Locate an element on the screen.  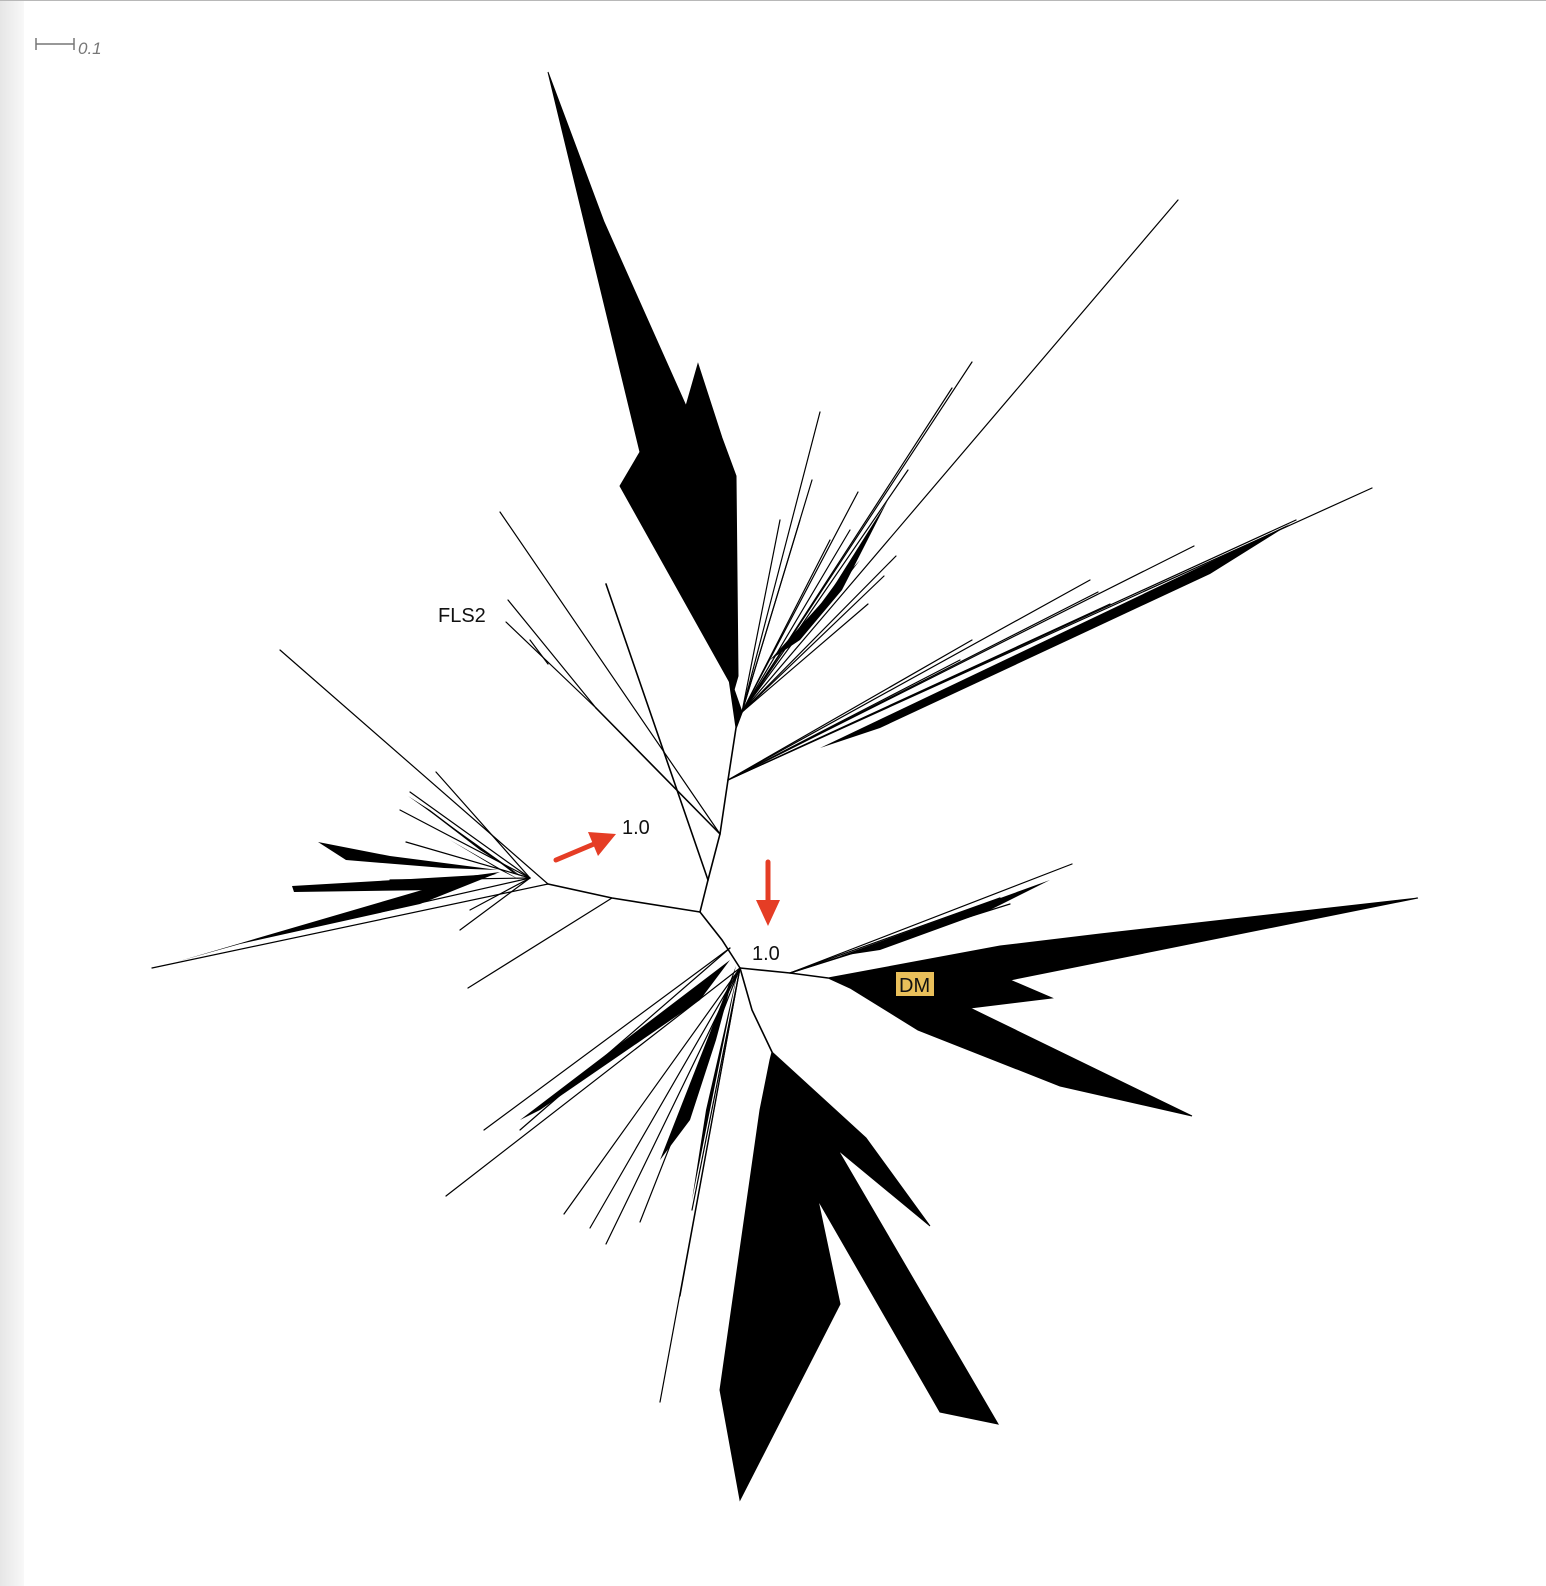
scale-bar-label: 0.1 is located at coordinates (90, 48).